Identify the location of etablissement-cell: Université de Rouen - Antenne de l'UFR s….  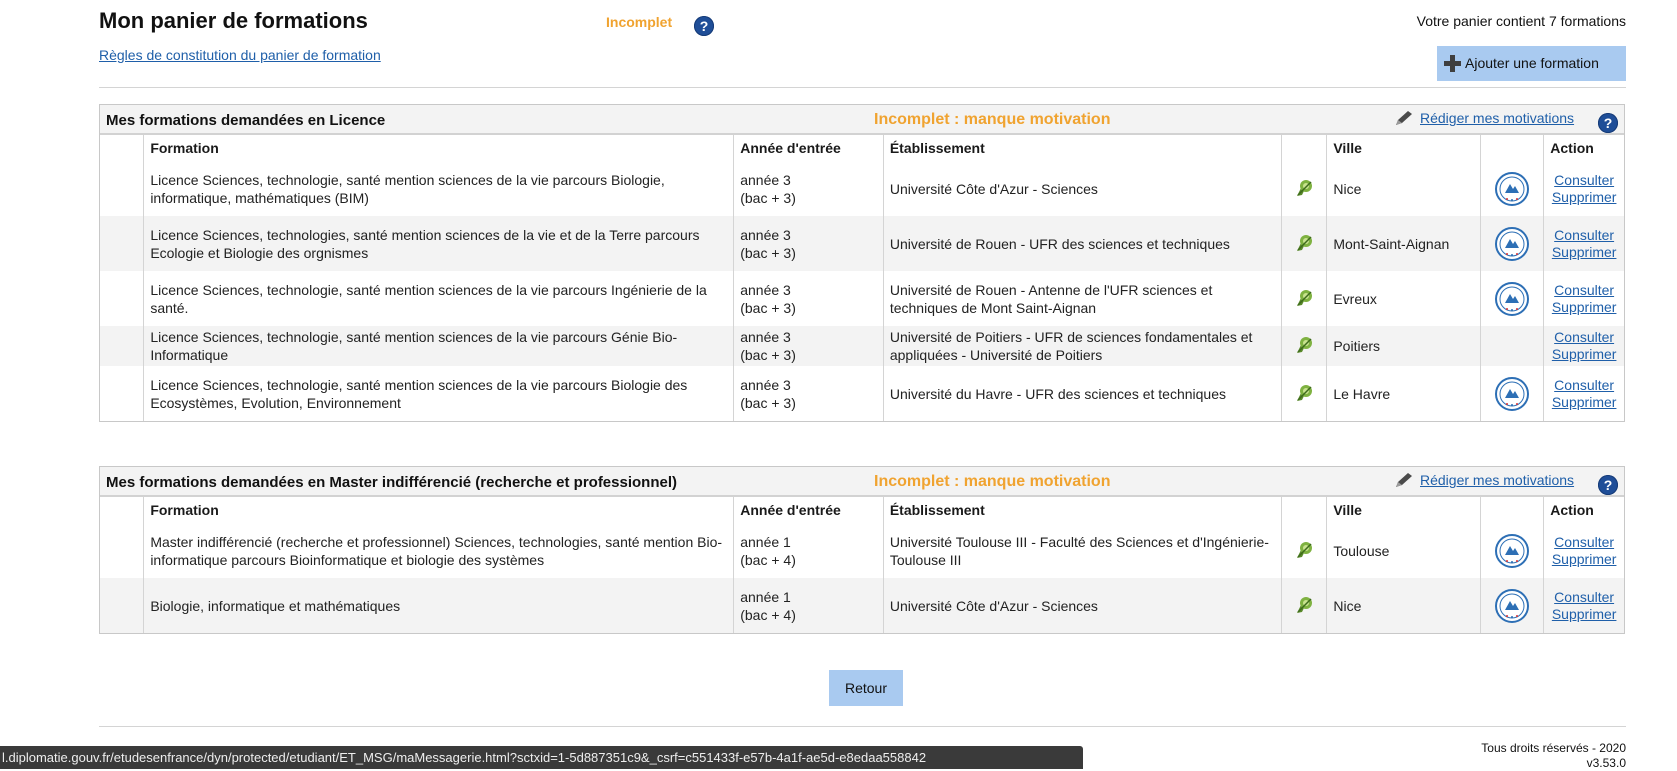
(1082, 298).